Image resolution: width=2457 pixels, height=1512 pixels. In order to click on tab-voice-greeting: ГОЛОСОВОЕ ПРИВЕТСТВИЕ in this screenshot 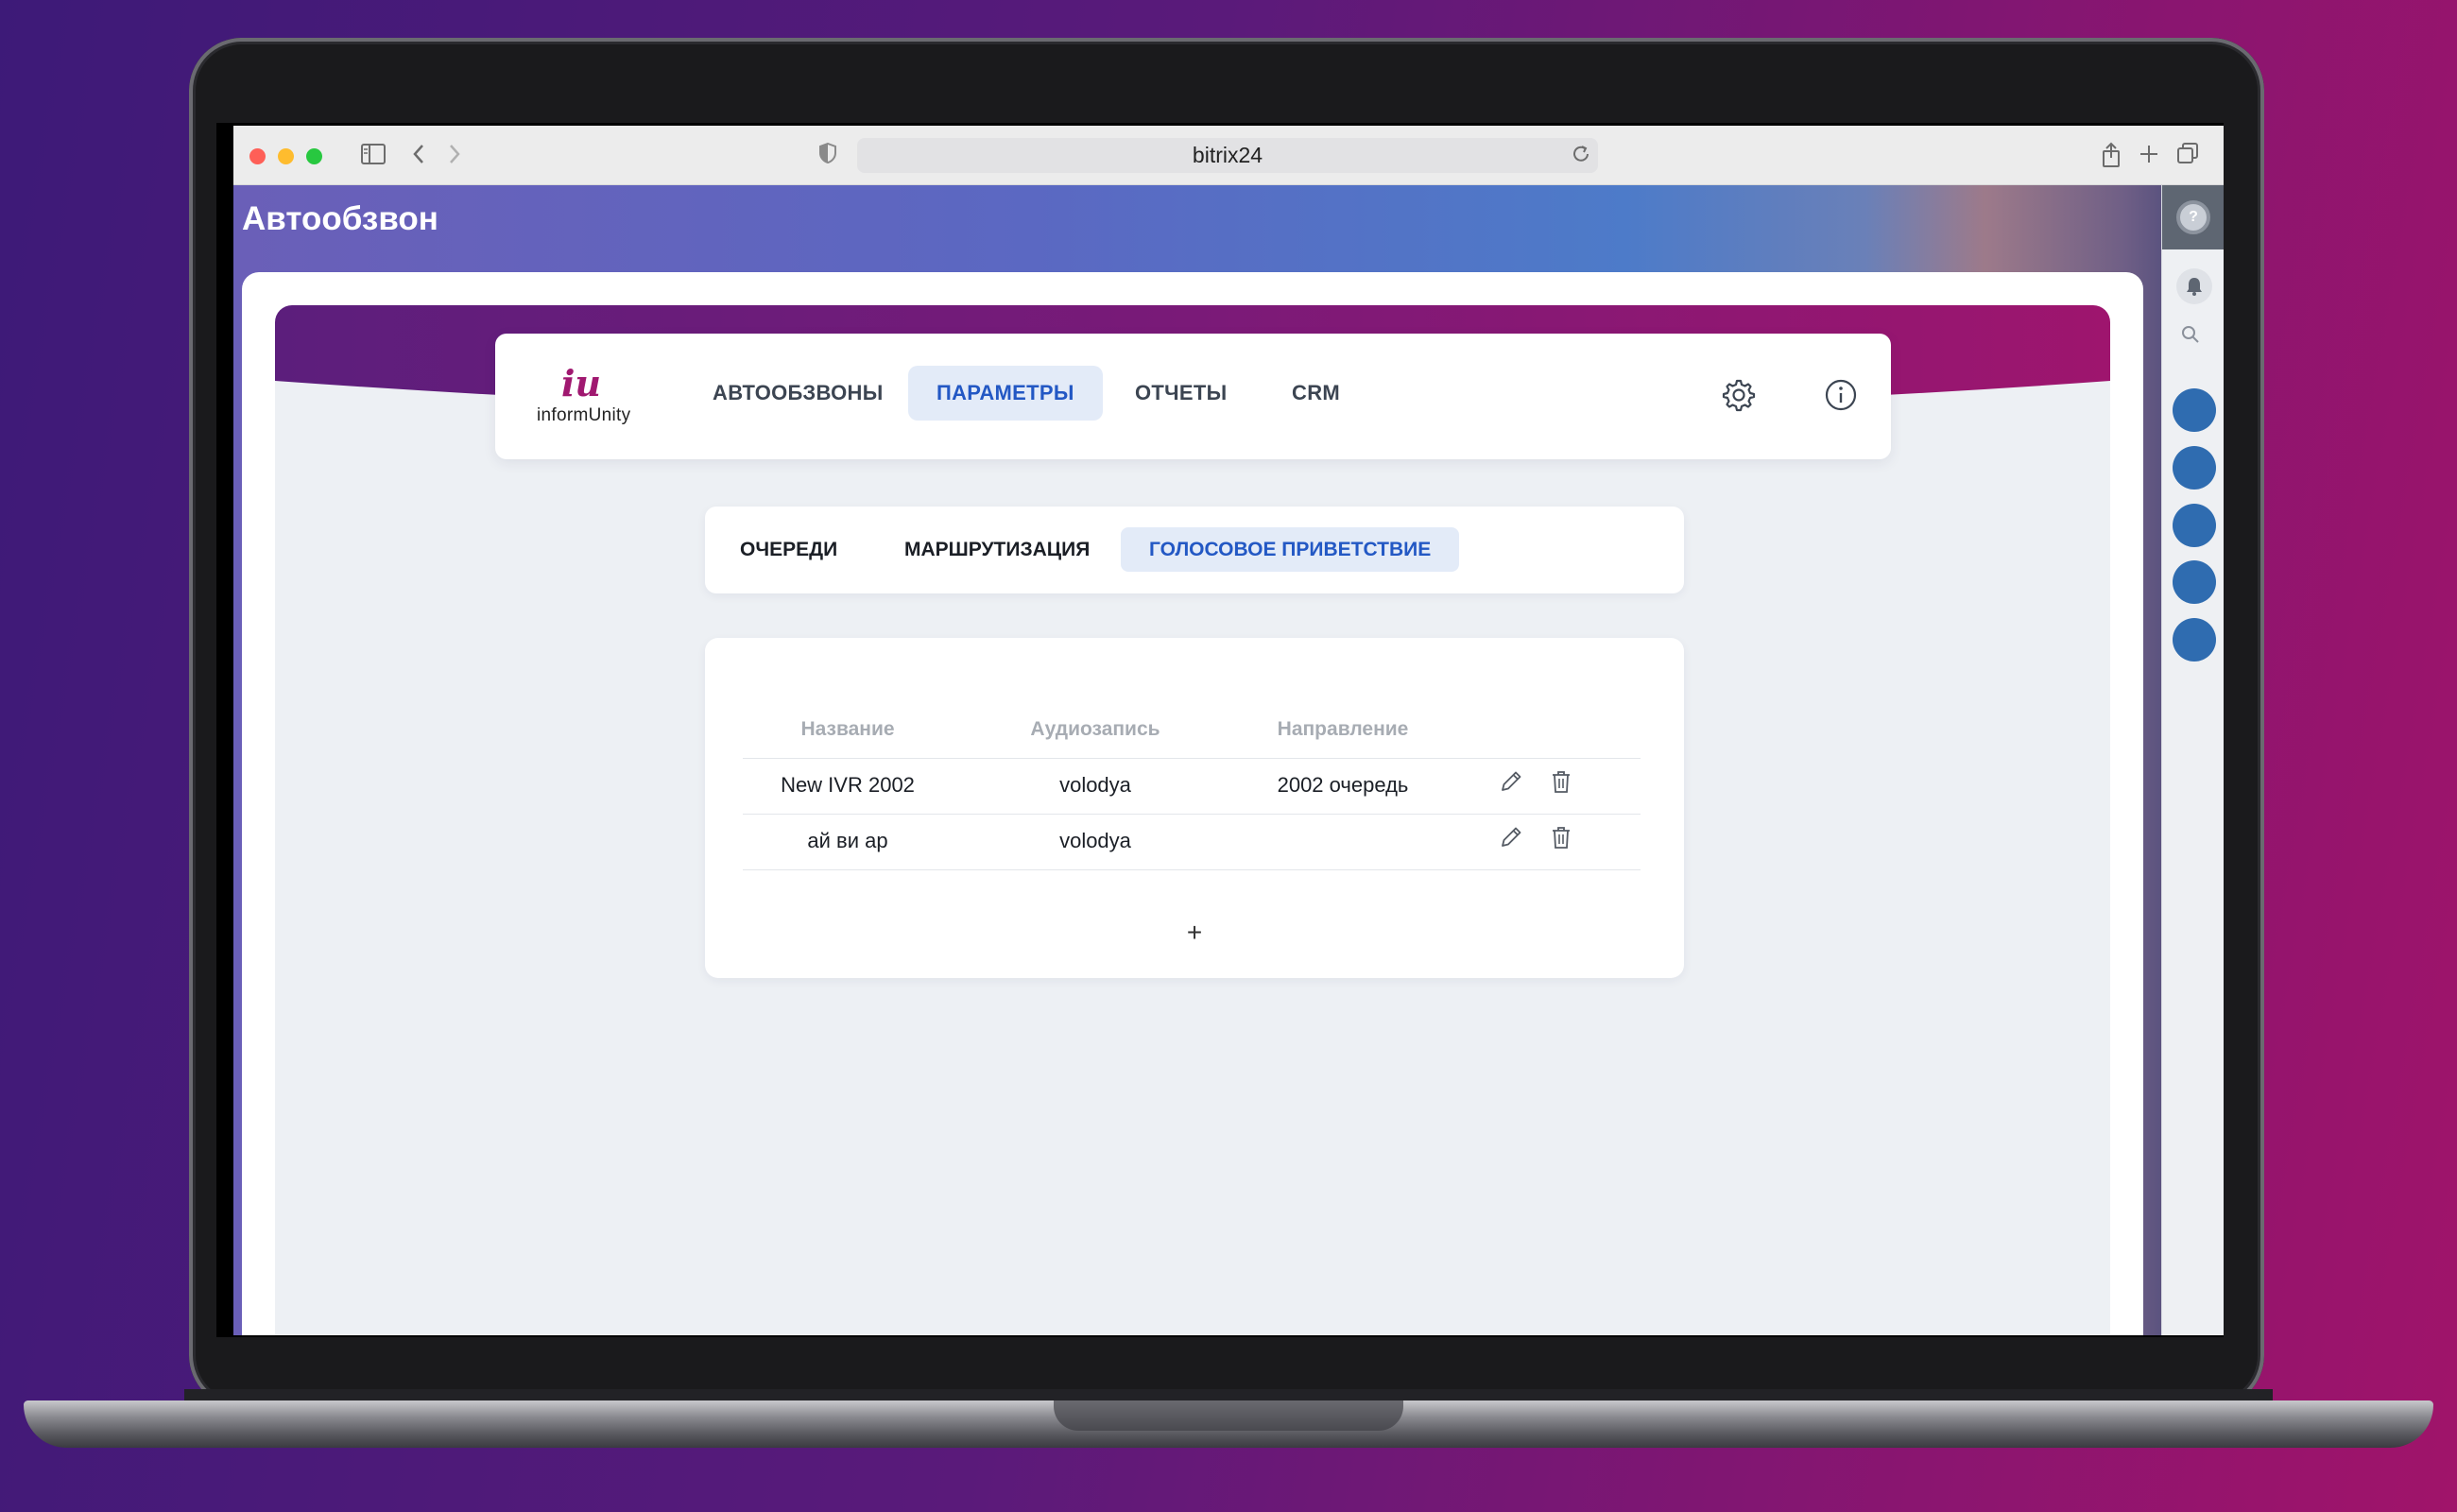, I will do `click(1290, 549)`.